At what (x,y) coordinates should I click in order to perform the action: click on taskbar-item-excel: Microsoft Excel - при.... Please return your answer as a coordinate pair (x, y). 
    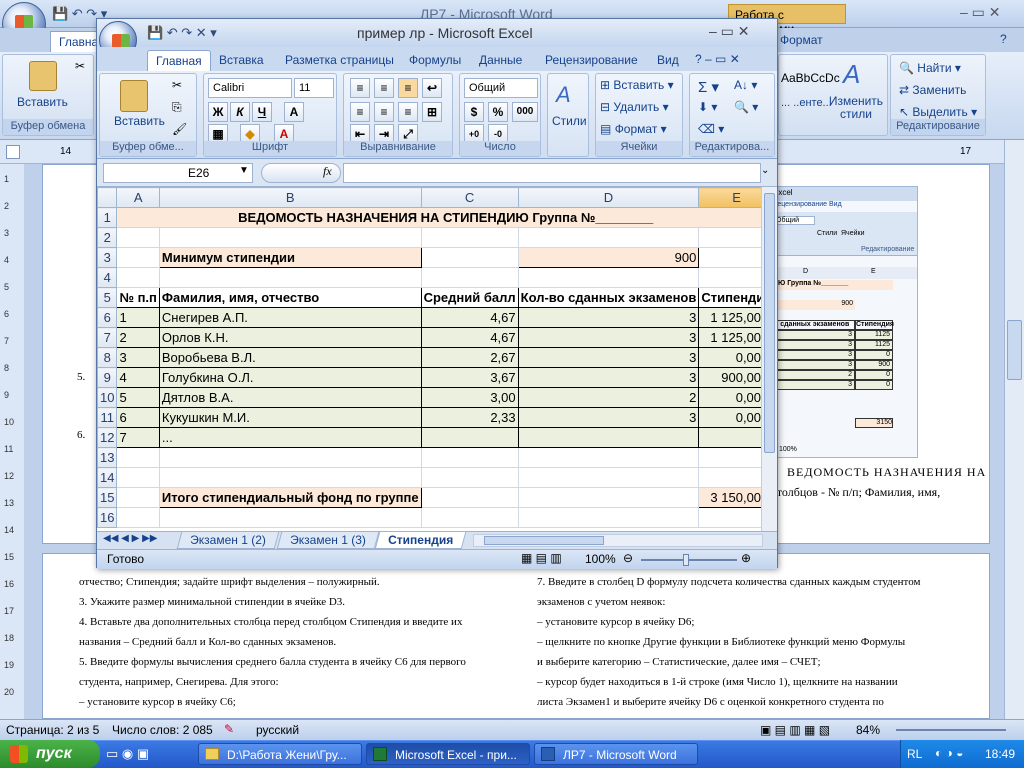
    Looking at the image, I should click on (448, 754).